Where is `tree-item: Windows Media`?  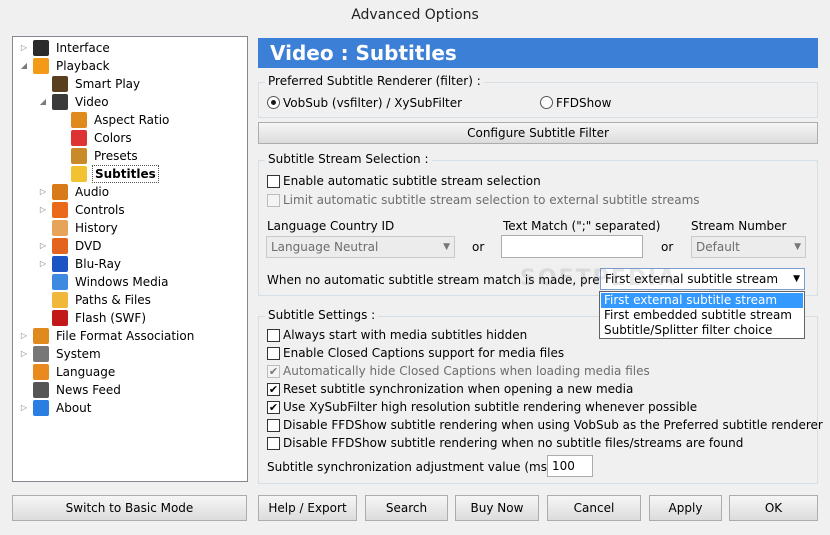 tree-item: Windows Media is located at coordinates (130, 282).